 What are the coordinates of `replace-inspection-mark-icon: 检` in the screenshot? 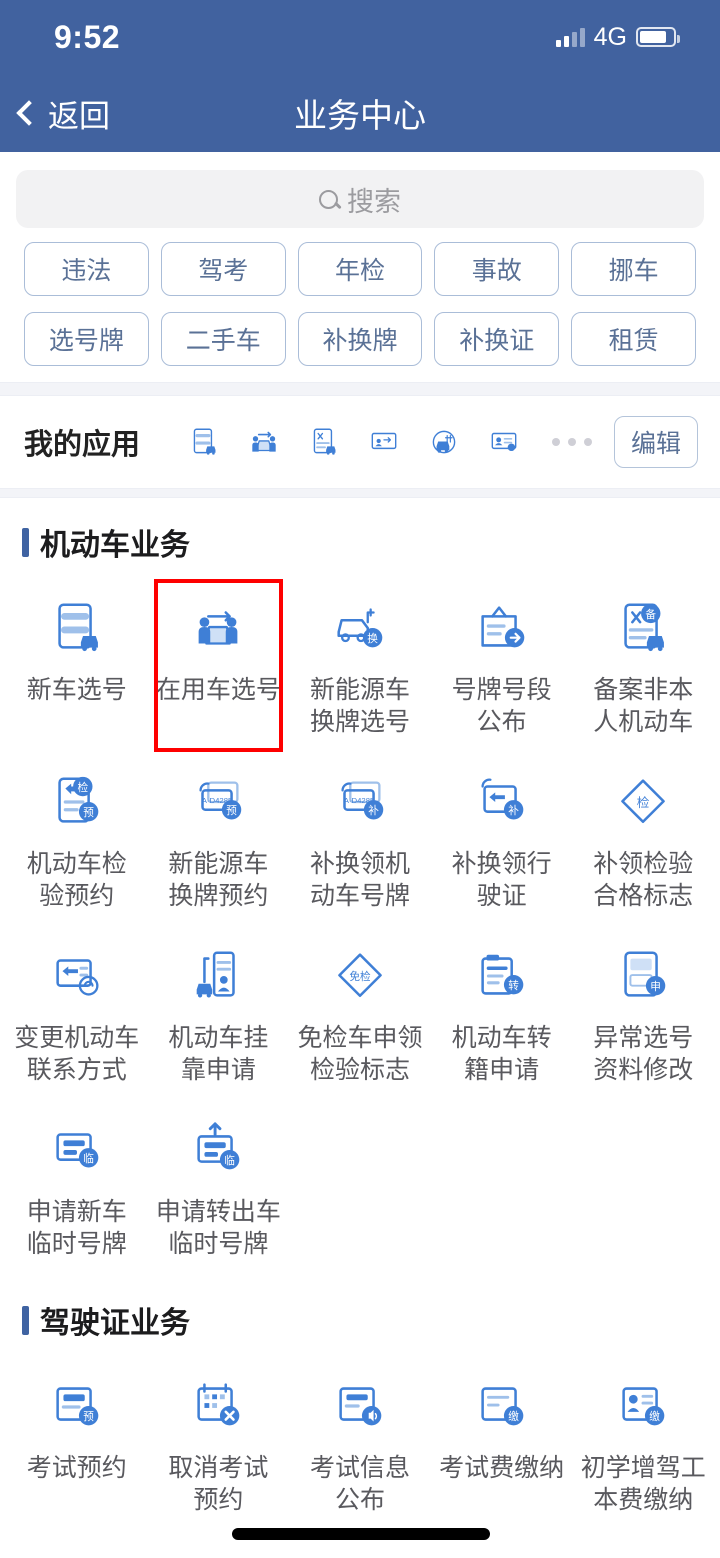 It's located at (643, 802).